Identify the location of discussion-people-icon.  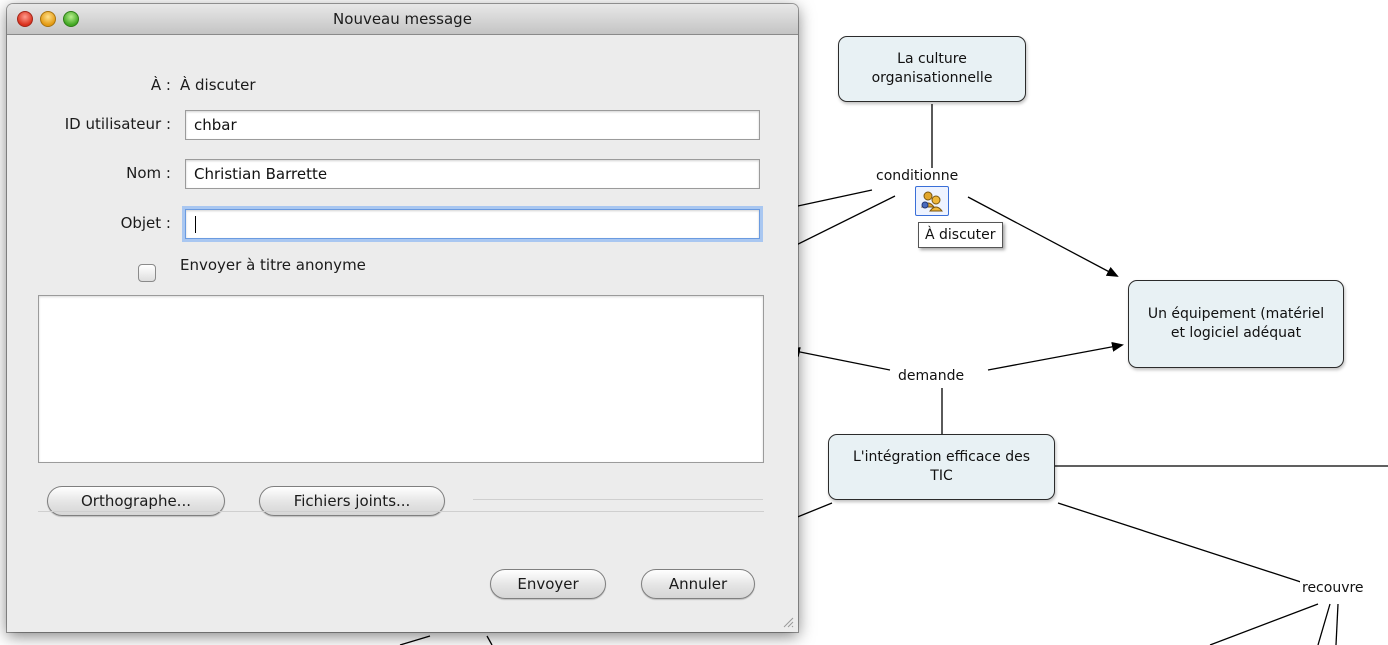
(932, 201).